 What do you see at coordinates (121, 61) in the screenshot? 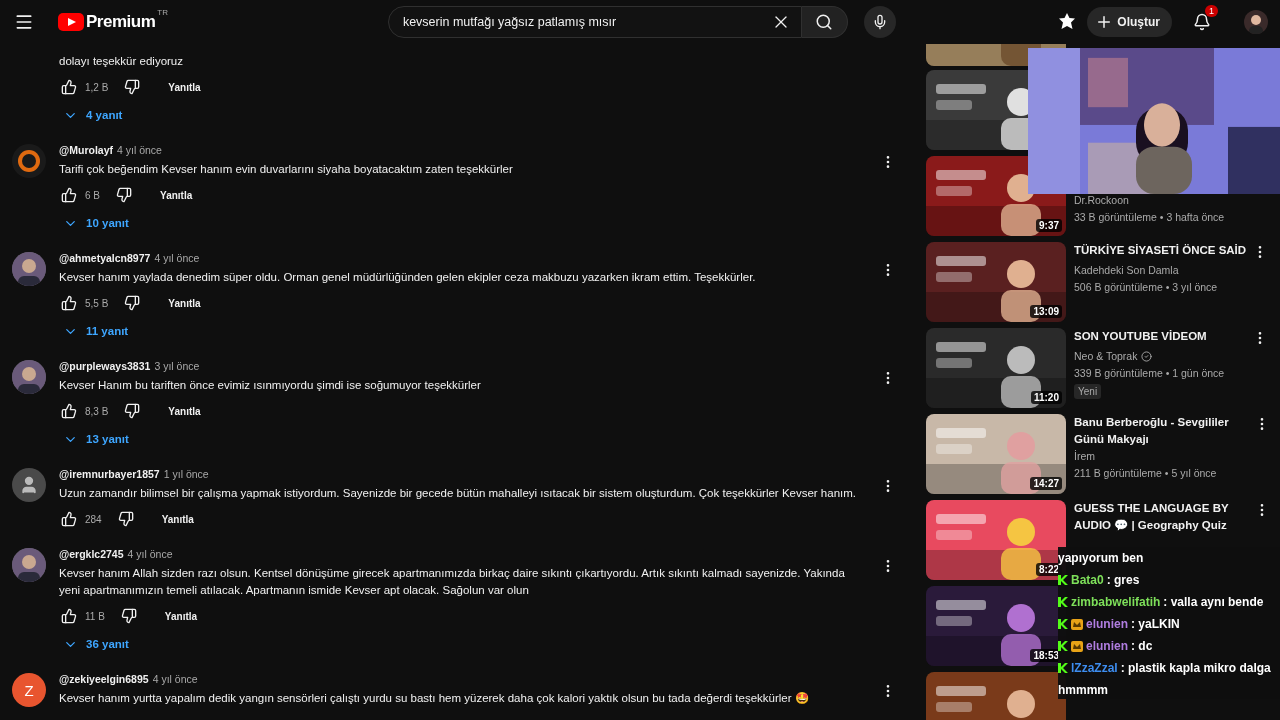
I see `comment-text: dolayı teşekkür ediyoruz` at bounding box center [121, 61].